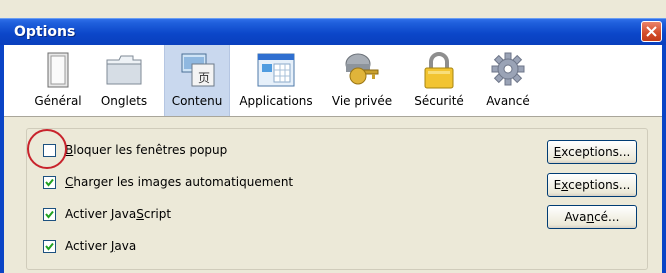  I want to click on close-button, so click(651, 31).